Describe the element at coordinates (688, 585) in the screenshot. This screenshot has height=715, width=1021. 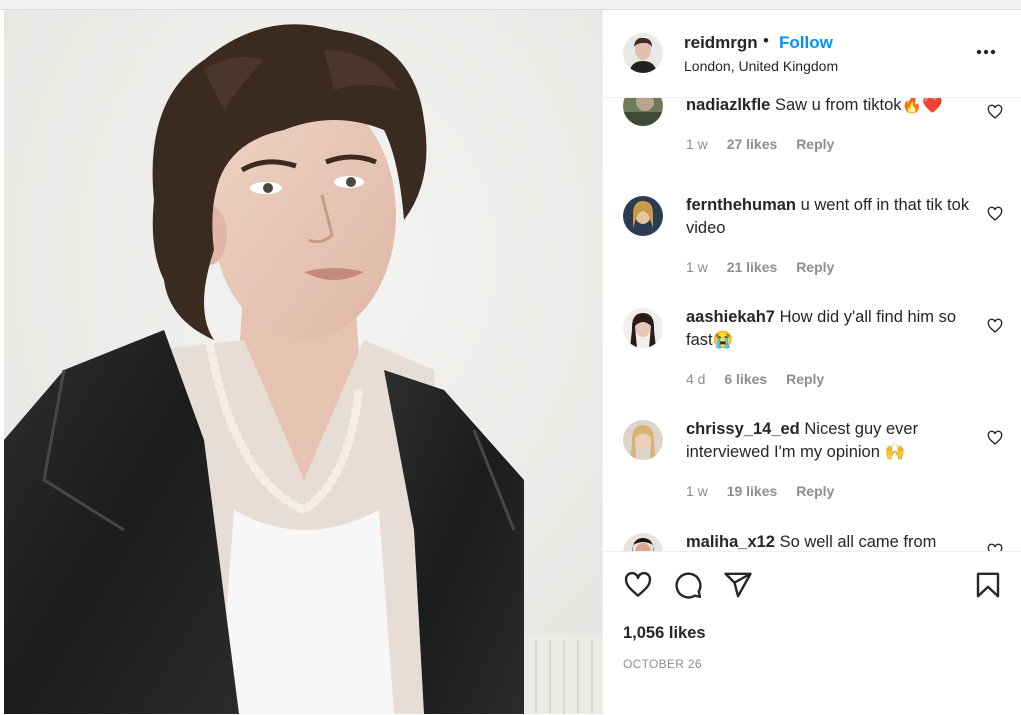
I see `comment-icon` at that location.